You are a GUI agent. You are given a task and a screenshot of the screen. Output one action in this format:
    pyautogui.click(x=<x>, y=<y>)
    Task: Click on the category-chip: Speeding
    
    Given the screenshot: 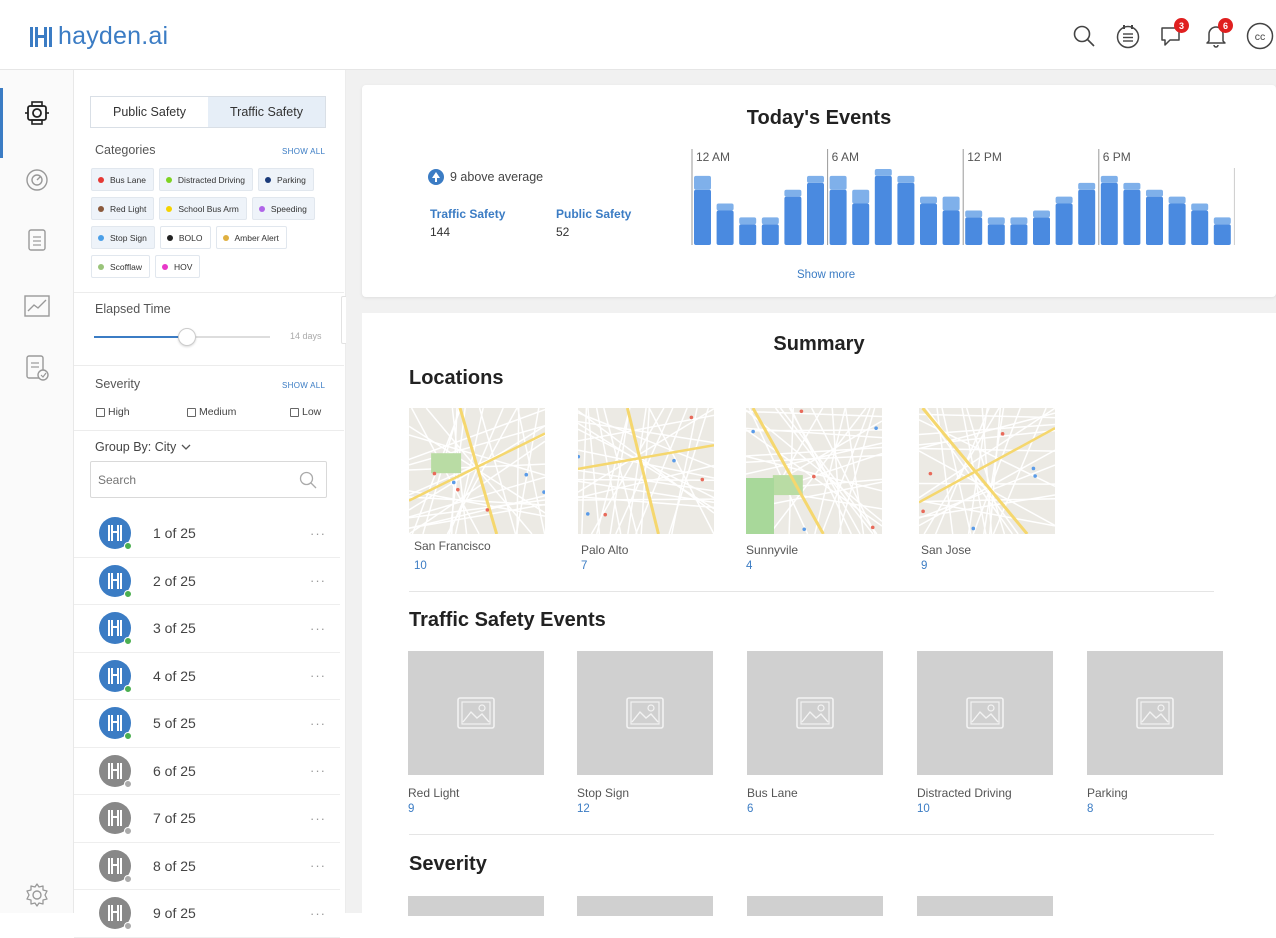 What is the action you would take?
    pyautogui.click(x=283, y=208)
    